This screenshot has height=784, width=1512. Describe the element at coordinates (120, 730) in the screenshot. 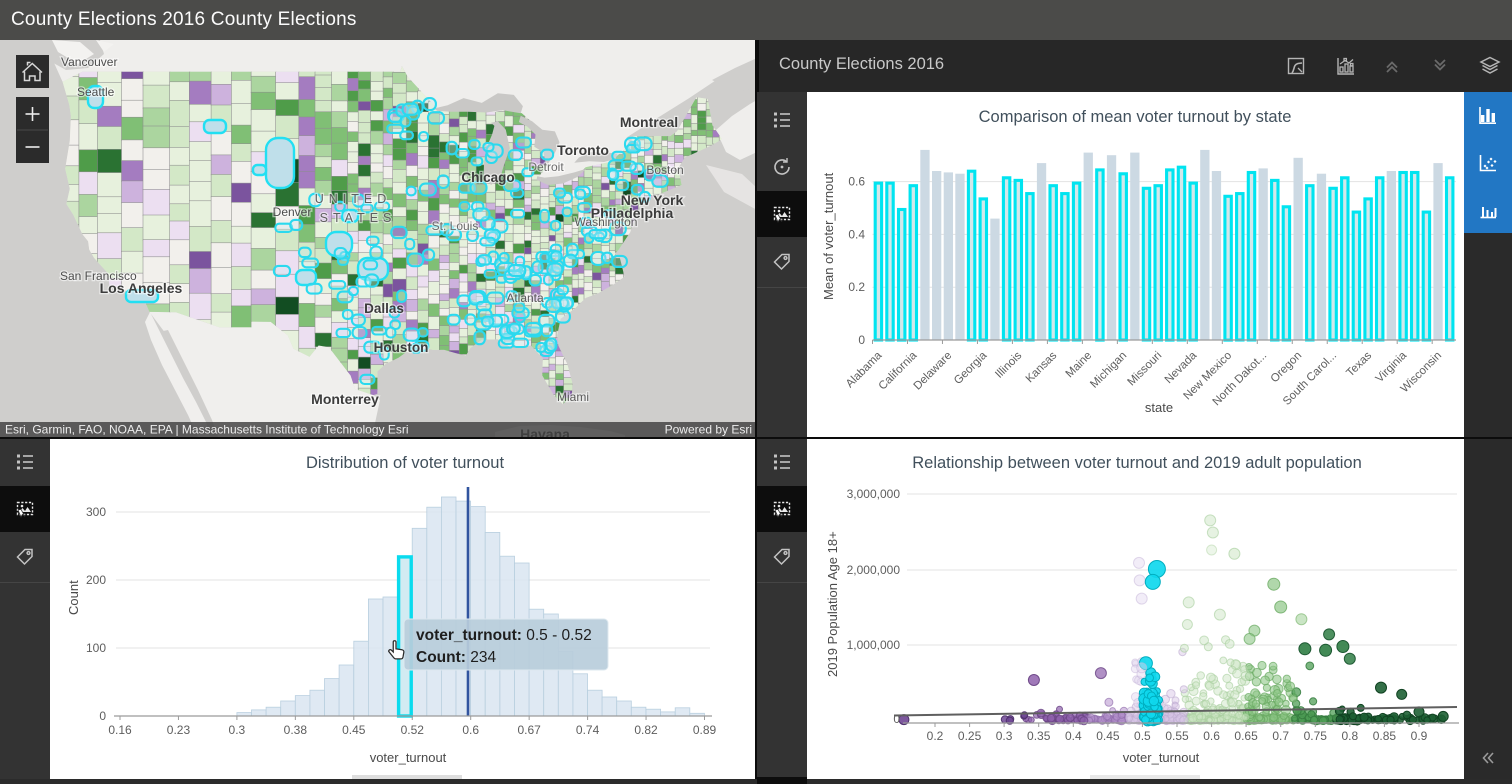

I see `svg-text: 0.16` at that location.